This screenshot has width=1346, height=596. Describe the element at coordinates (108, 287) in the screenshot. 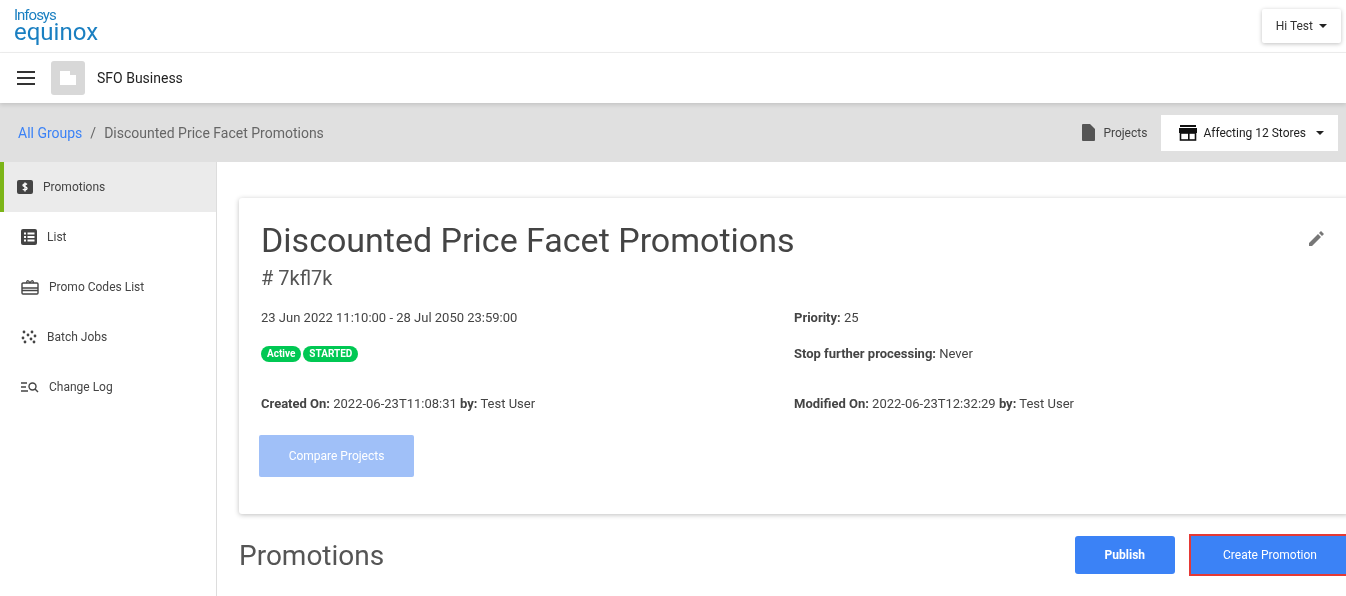

I see `sidebar-item: Promo Codes List` at that location.